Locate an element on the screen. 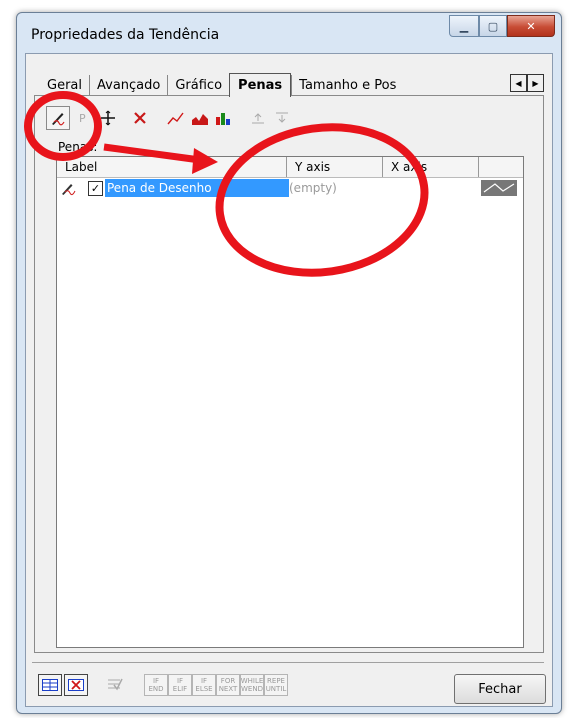  pen-properties-icon: P is located at coordinates (82, 118).